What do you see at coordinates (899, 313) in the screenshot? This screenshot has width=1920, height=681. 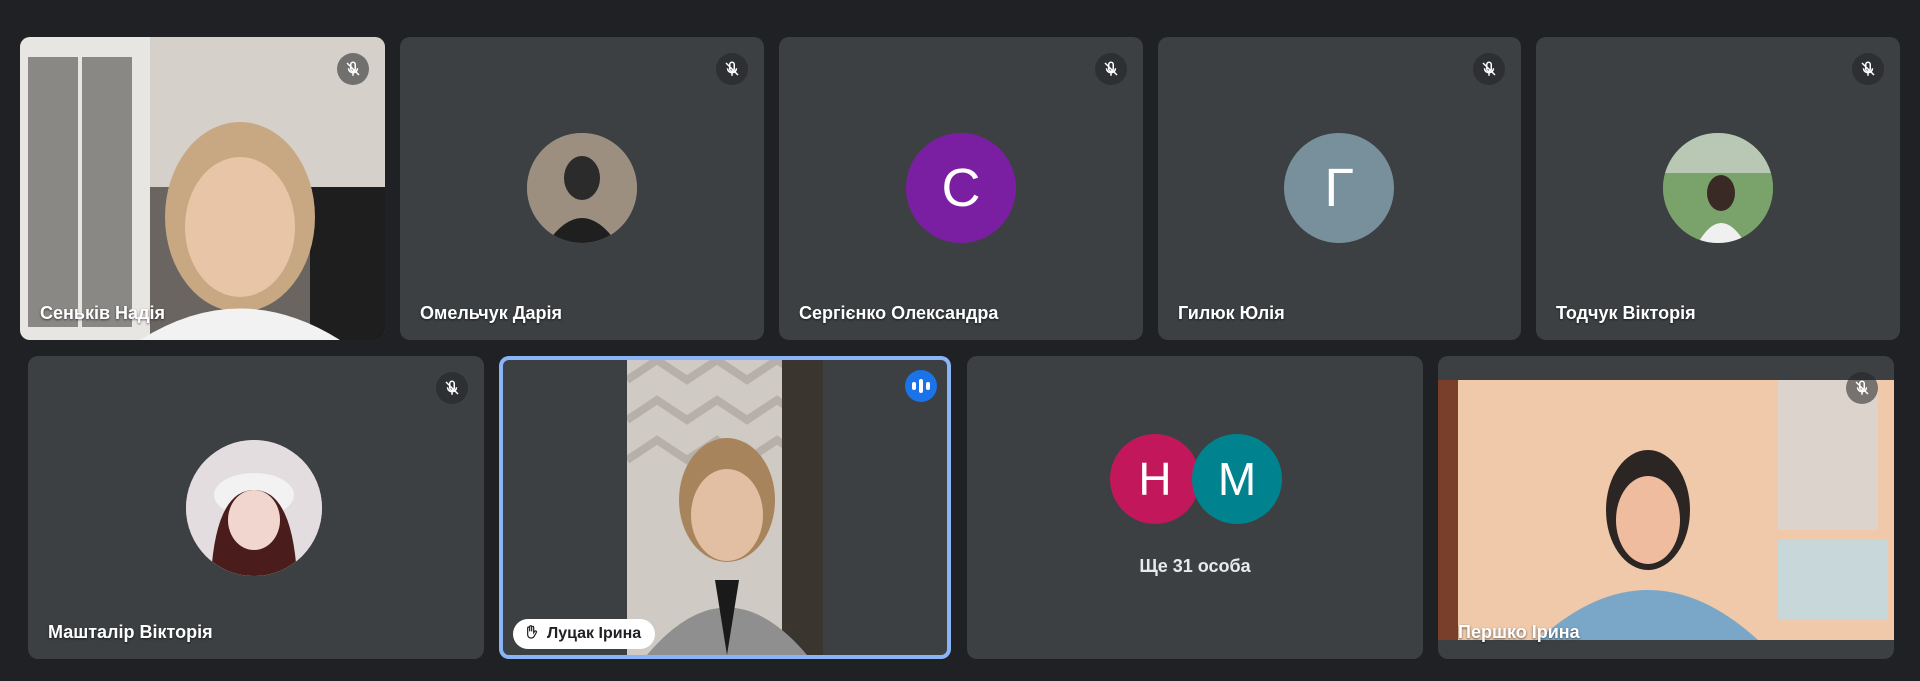 I see `participant-name: Сергієнко Олександра` at bounding box center [899, 313].